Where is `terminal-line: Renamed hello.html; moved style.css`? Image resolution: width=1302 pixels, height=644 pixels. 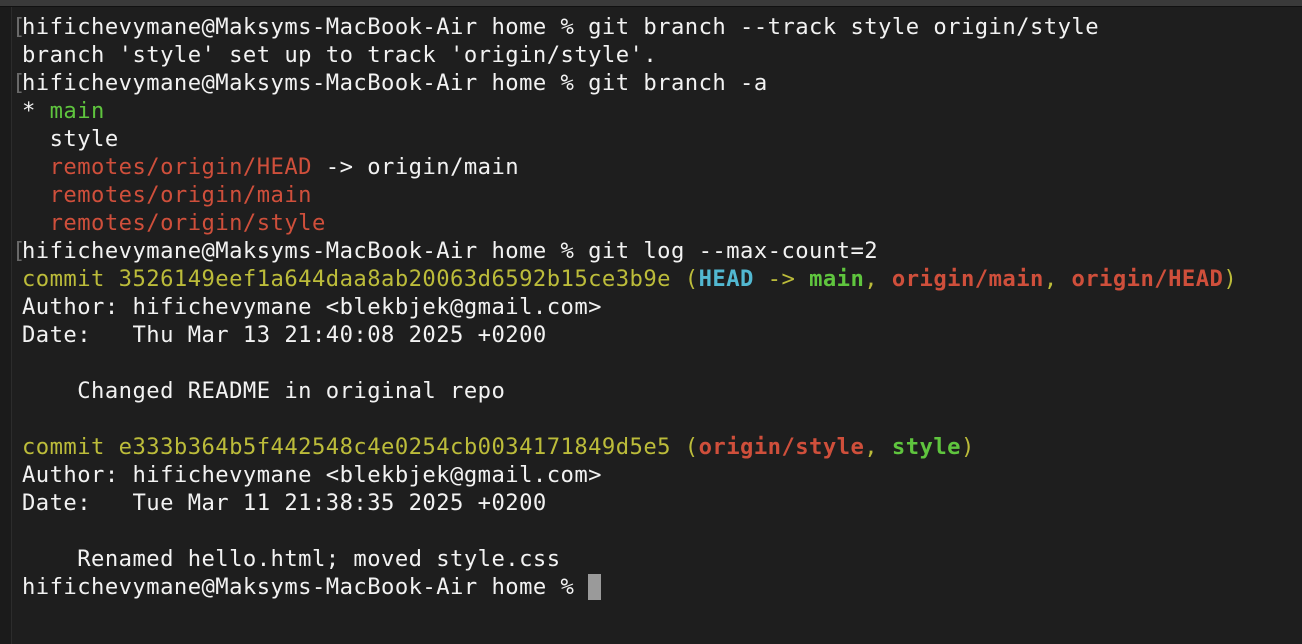
terminal-line: Renamed hello.html; moved style.css is located at coordinates (629, 559).